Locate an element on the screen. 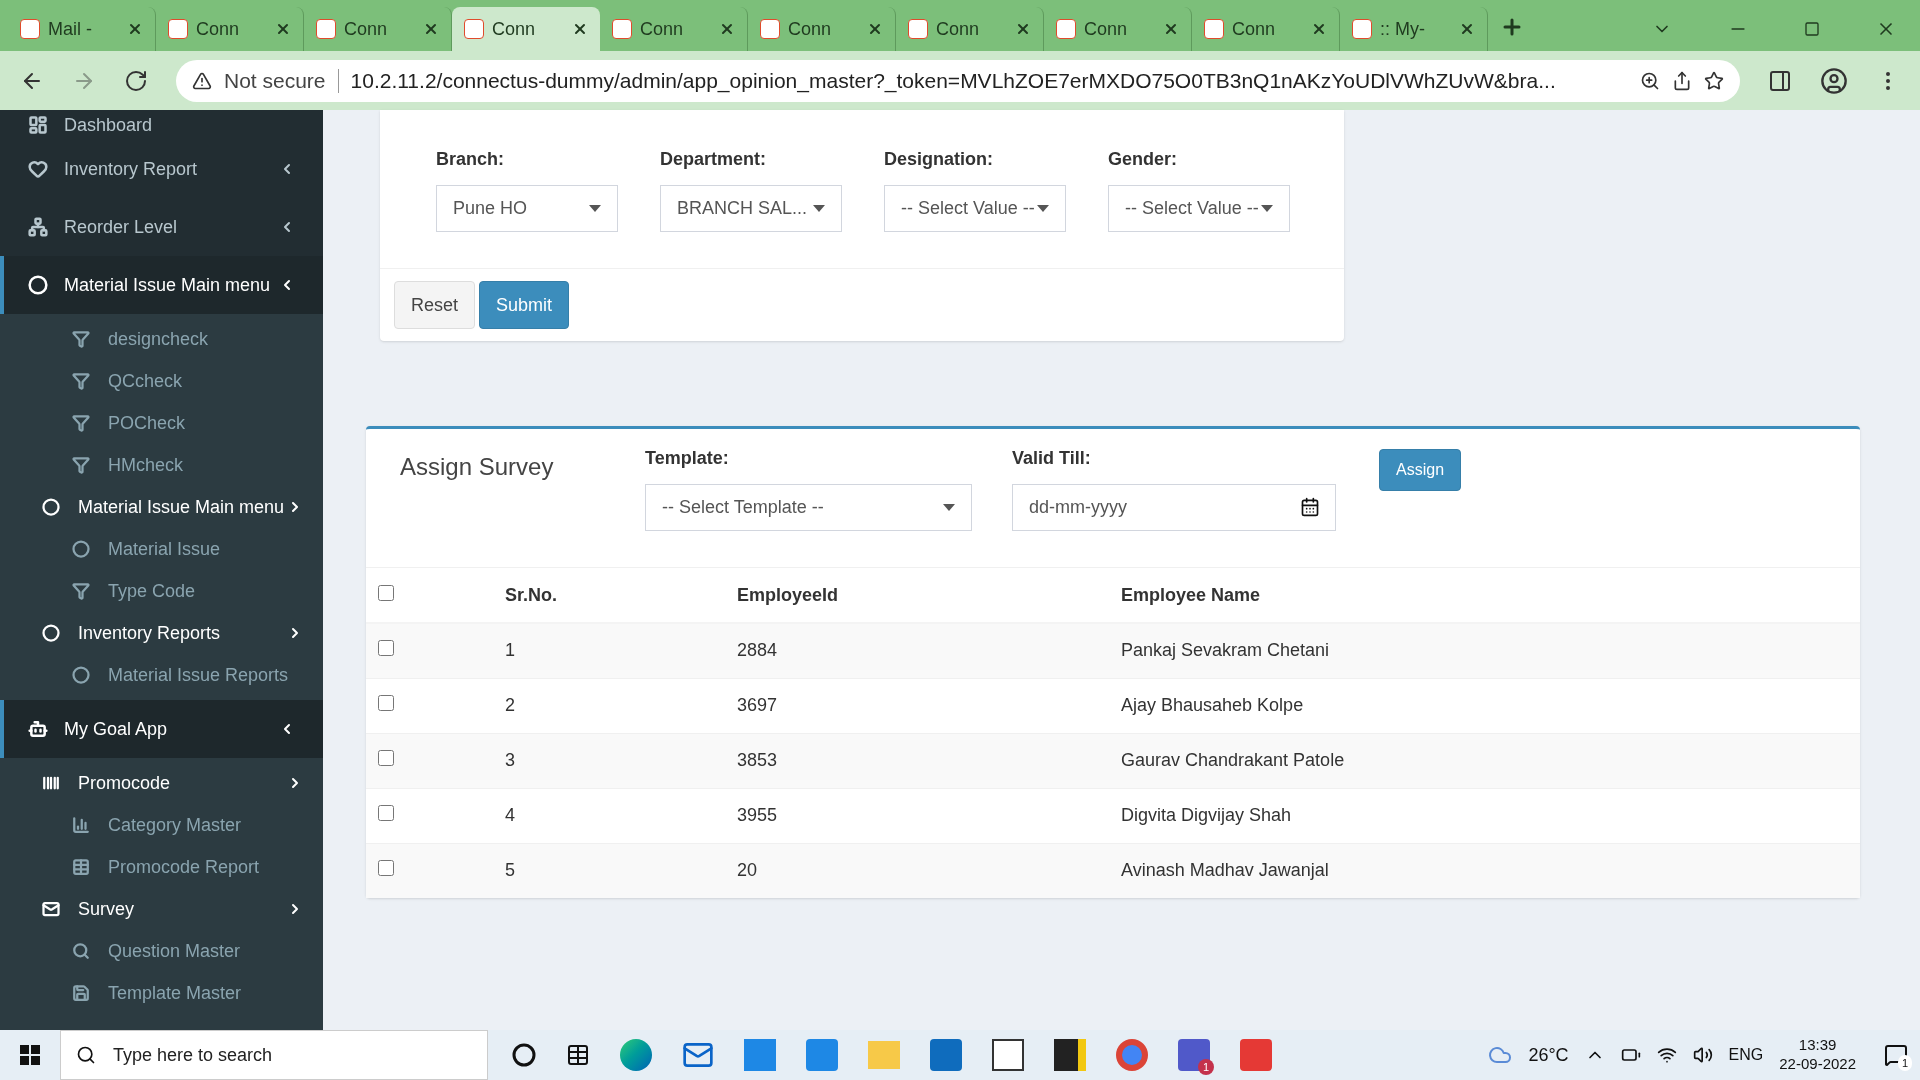  table-cell: Digvita Digvijay Shah is located at coordinates (1484, 815).